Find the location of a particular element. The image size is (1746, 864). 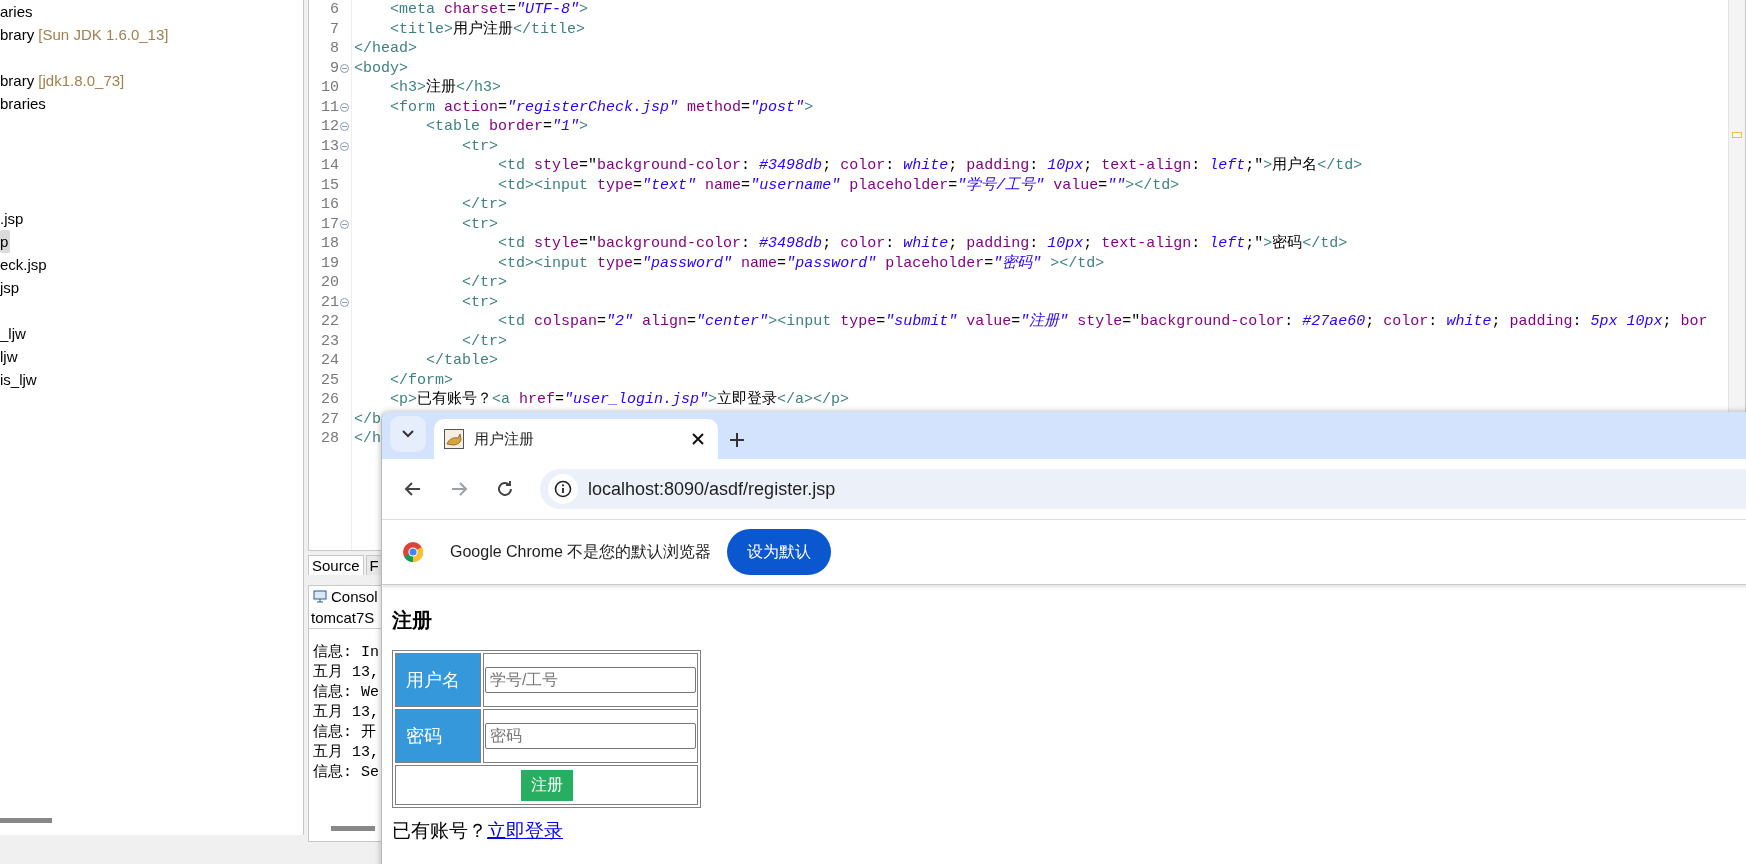

console-tab-label: Consol is located at coordinates (354, 596).